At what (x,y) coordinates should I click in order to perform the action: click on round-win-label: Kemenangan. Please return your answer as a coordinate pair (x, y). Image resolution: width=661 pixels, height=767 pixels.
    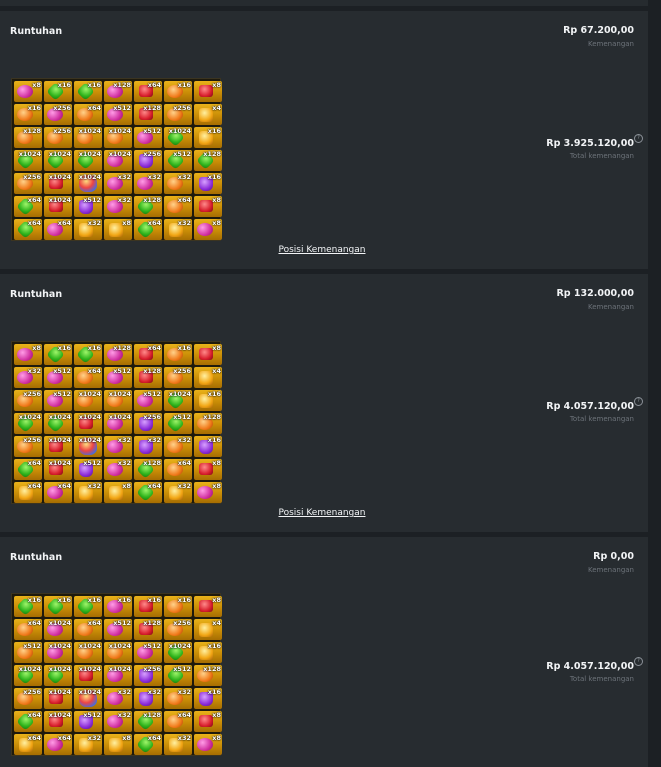
    Looking at the image, I should click on (610, 570).